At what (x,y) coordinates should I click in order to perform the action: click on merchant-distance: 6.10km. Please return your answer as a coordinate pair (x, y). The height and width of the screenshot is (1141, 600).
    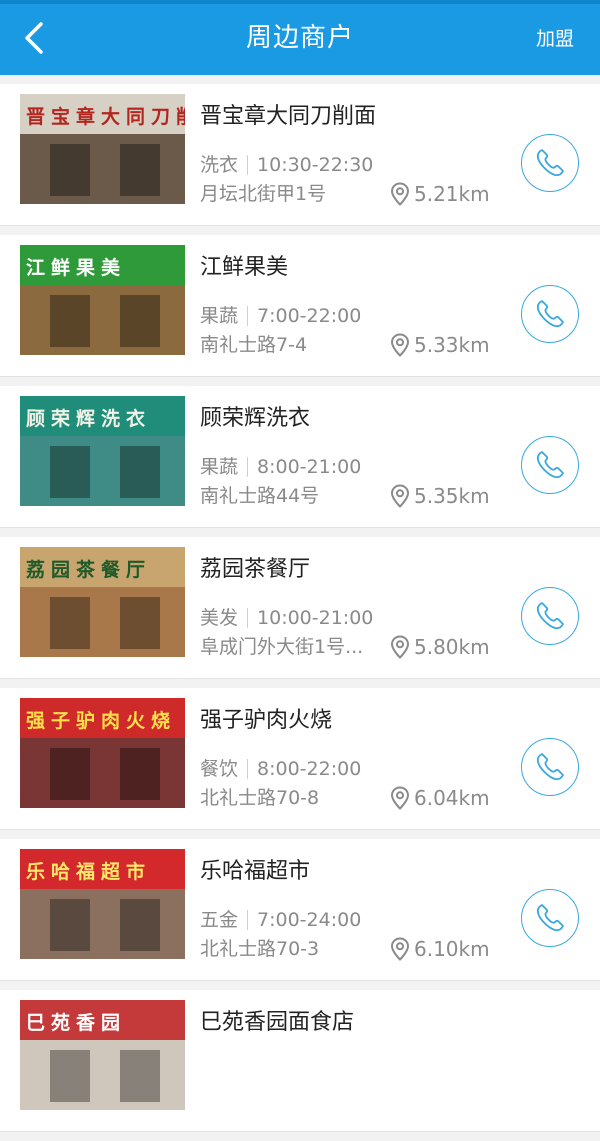
    Looking at the image, I should click on (440, 949).